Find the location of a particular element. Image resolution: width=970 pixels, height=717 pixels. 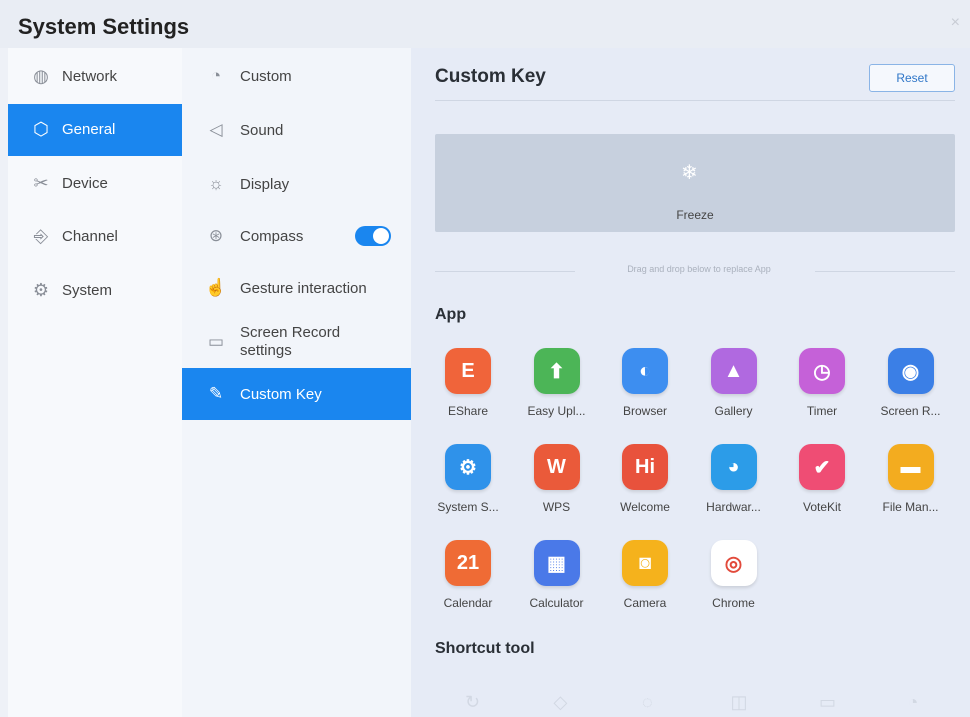

window-title: System Settings is located at coordinates (104, 26).